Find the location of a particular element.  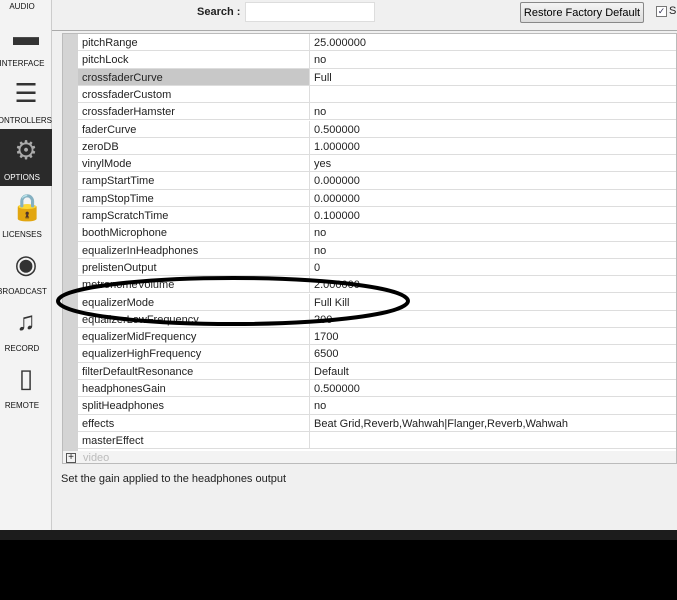

setting-value: 25.000000 is located at coordinates (340, 43).